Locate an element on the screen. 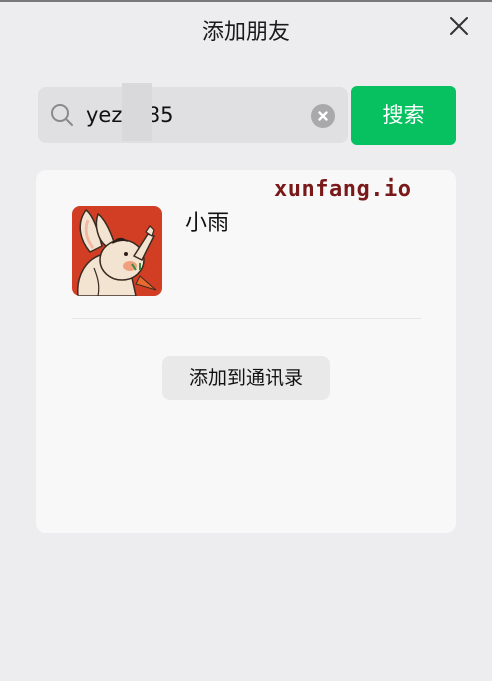 Image resolution: width=492 pixels, height=681 pixels. close-button is located at coordinates (459, 26).